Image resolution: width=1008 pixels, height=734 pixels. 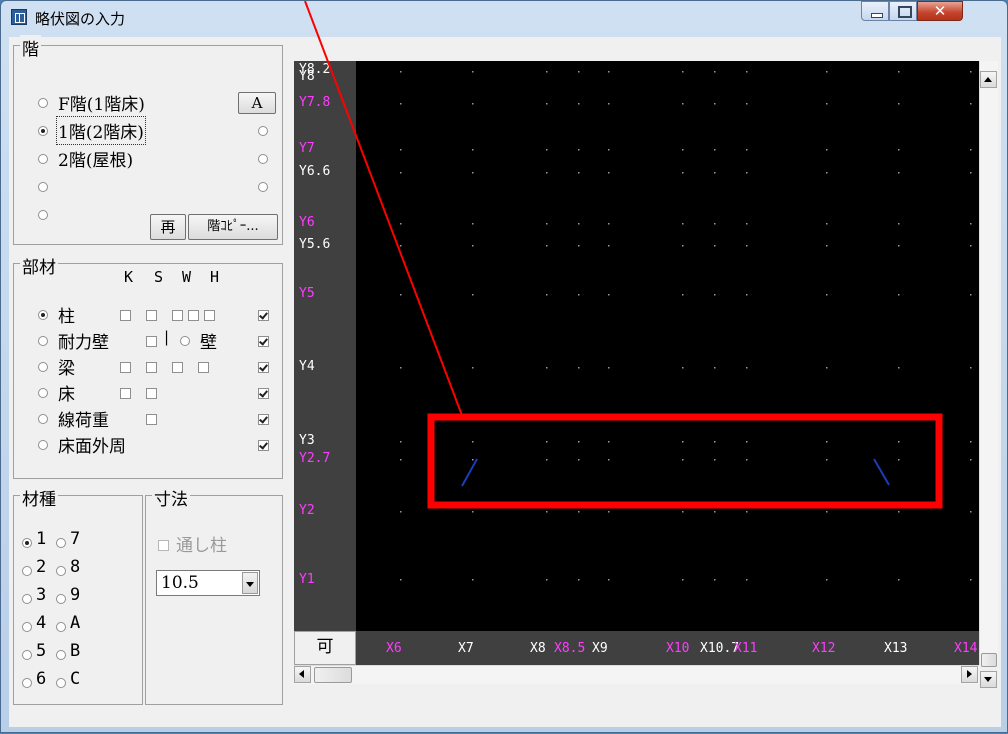 I want to click on wall-radio, so click(x=185, y=341).